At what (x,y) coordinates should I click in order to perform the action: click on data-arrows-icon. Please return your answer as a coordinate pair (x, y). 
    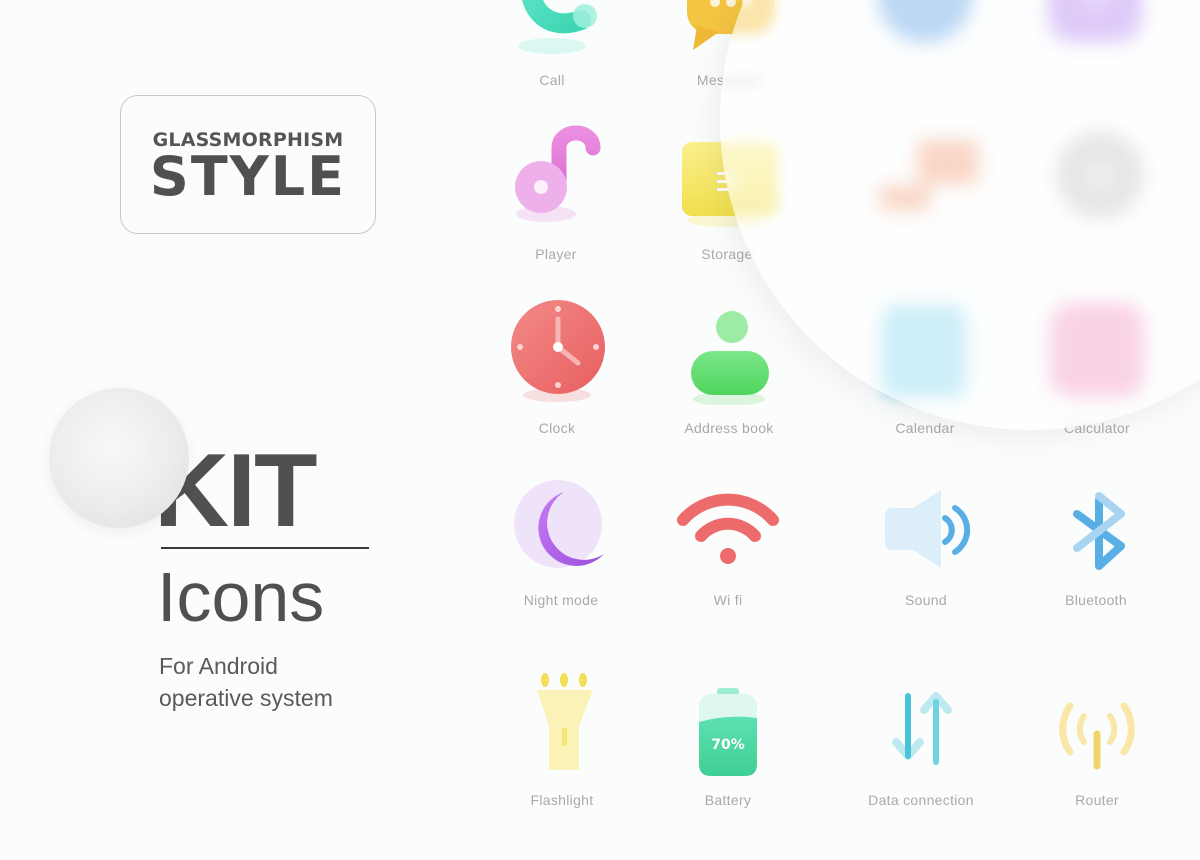
    Looking at the image, I should click on (922, 728).